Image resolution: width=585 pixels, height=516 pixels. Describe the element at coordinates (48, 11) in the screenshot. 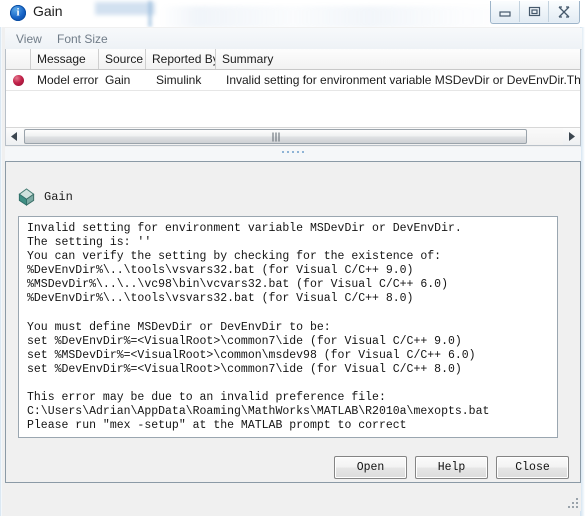

I see `window-title: Gain` at that location.